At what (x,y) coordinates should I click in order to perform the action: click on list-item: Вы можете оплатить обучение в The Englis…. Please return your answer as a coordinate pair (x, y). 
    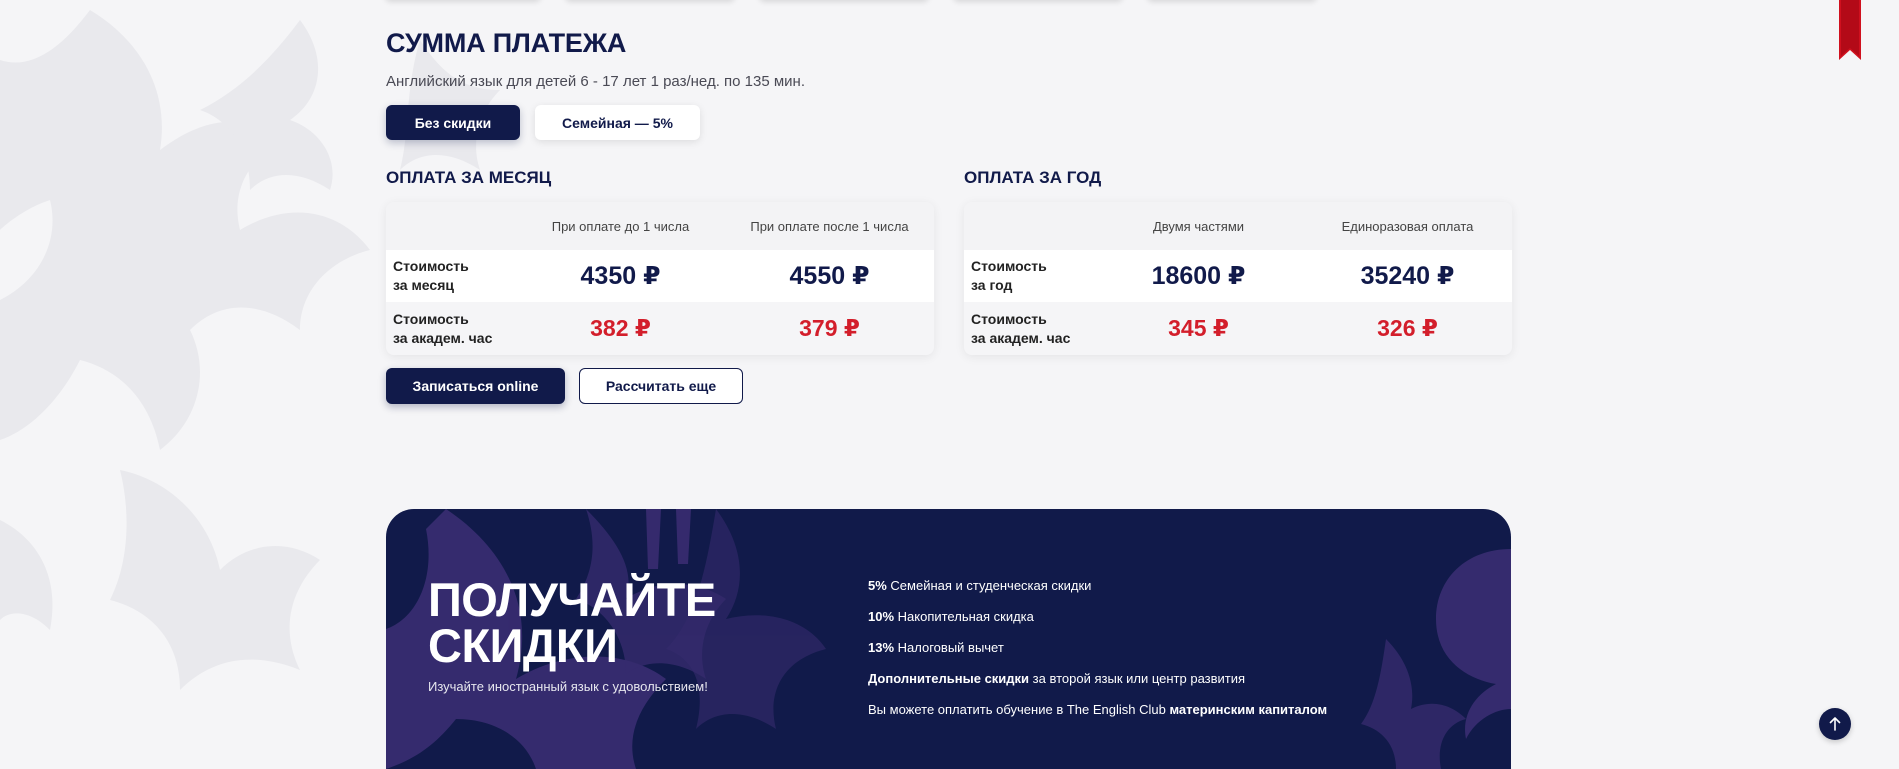
    Looking at the image, I should click on (1097, 717).